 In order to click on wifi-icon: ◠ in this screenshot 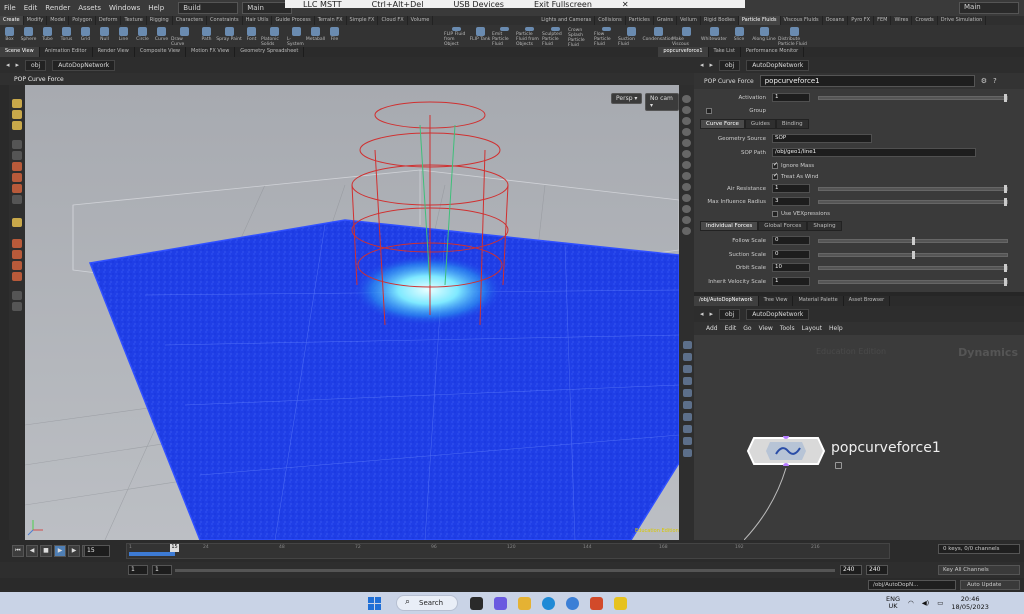, I will do `click(911, 603)`.